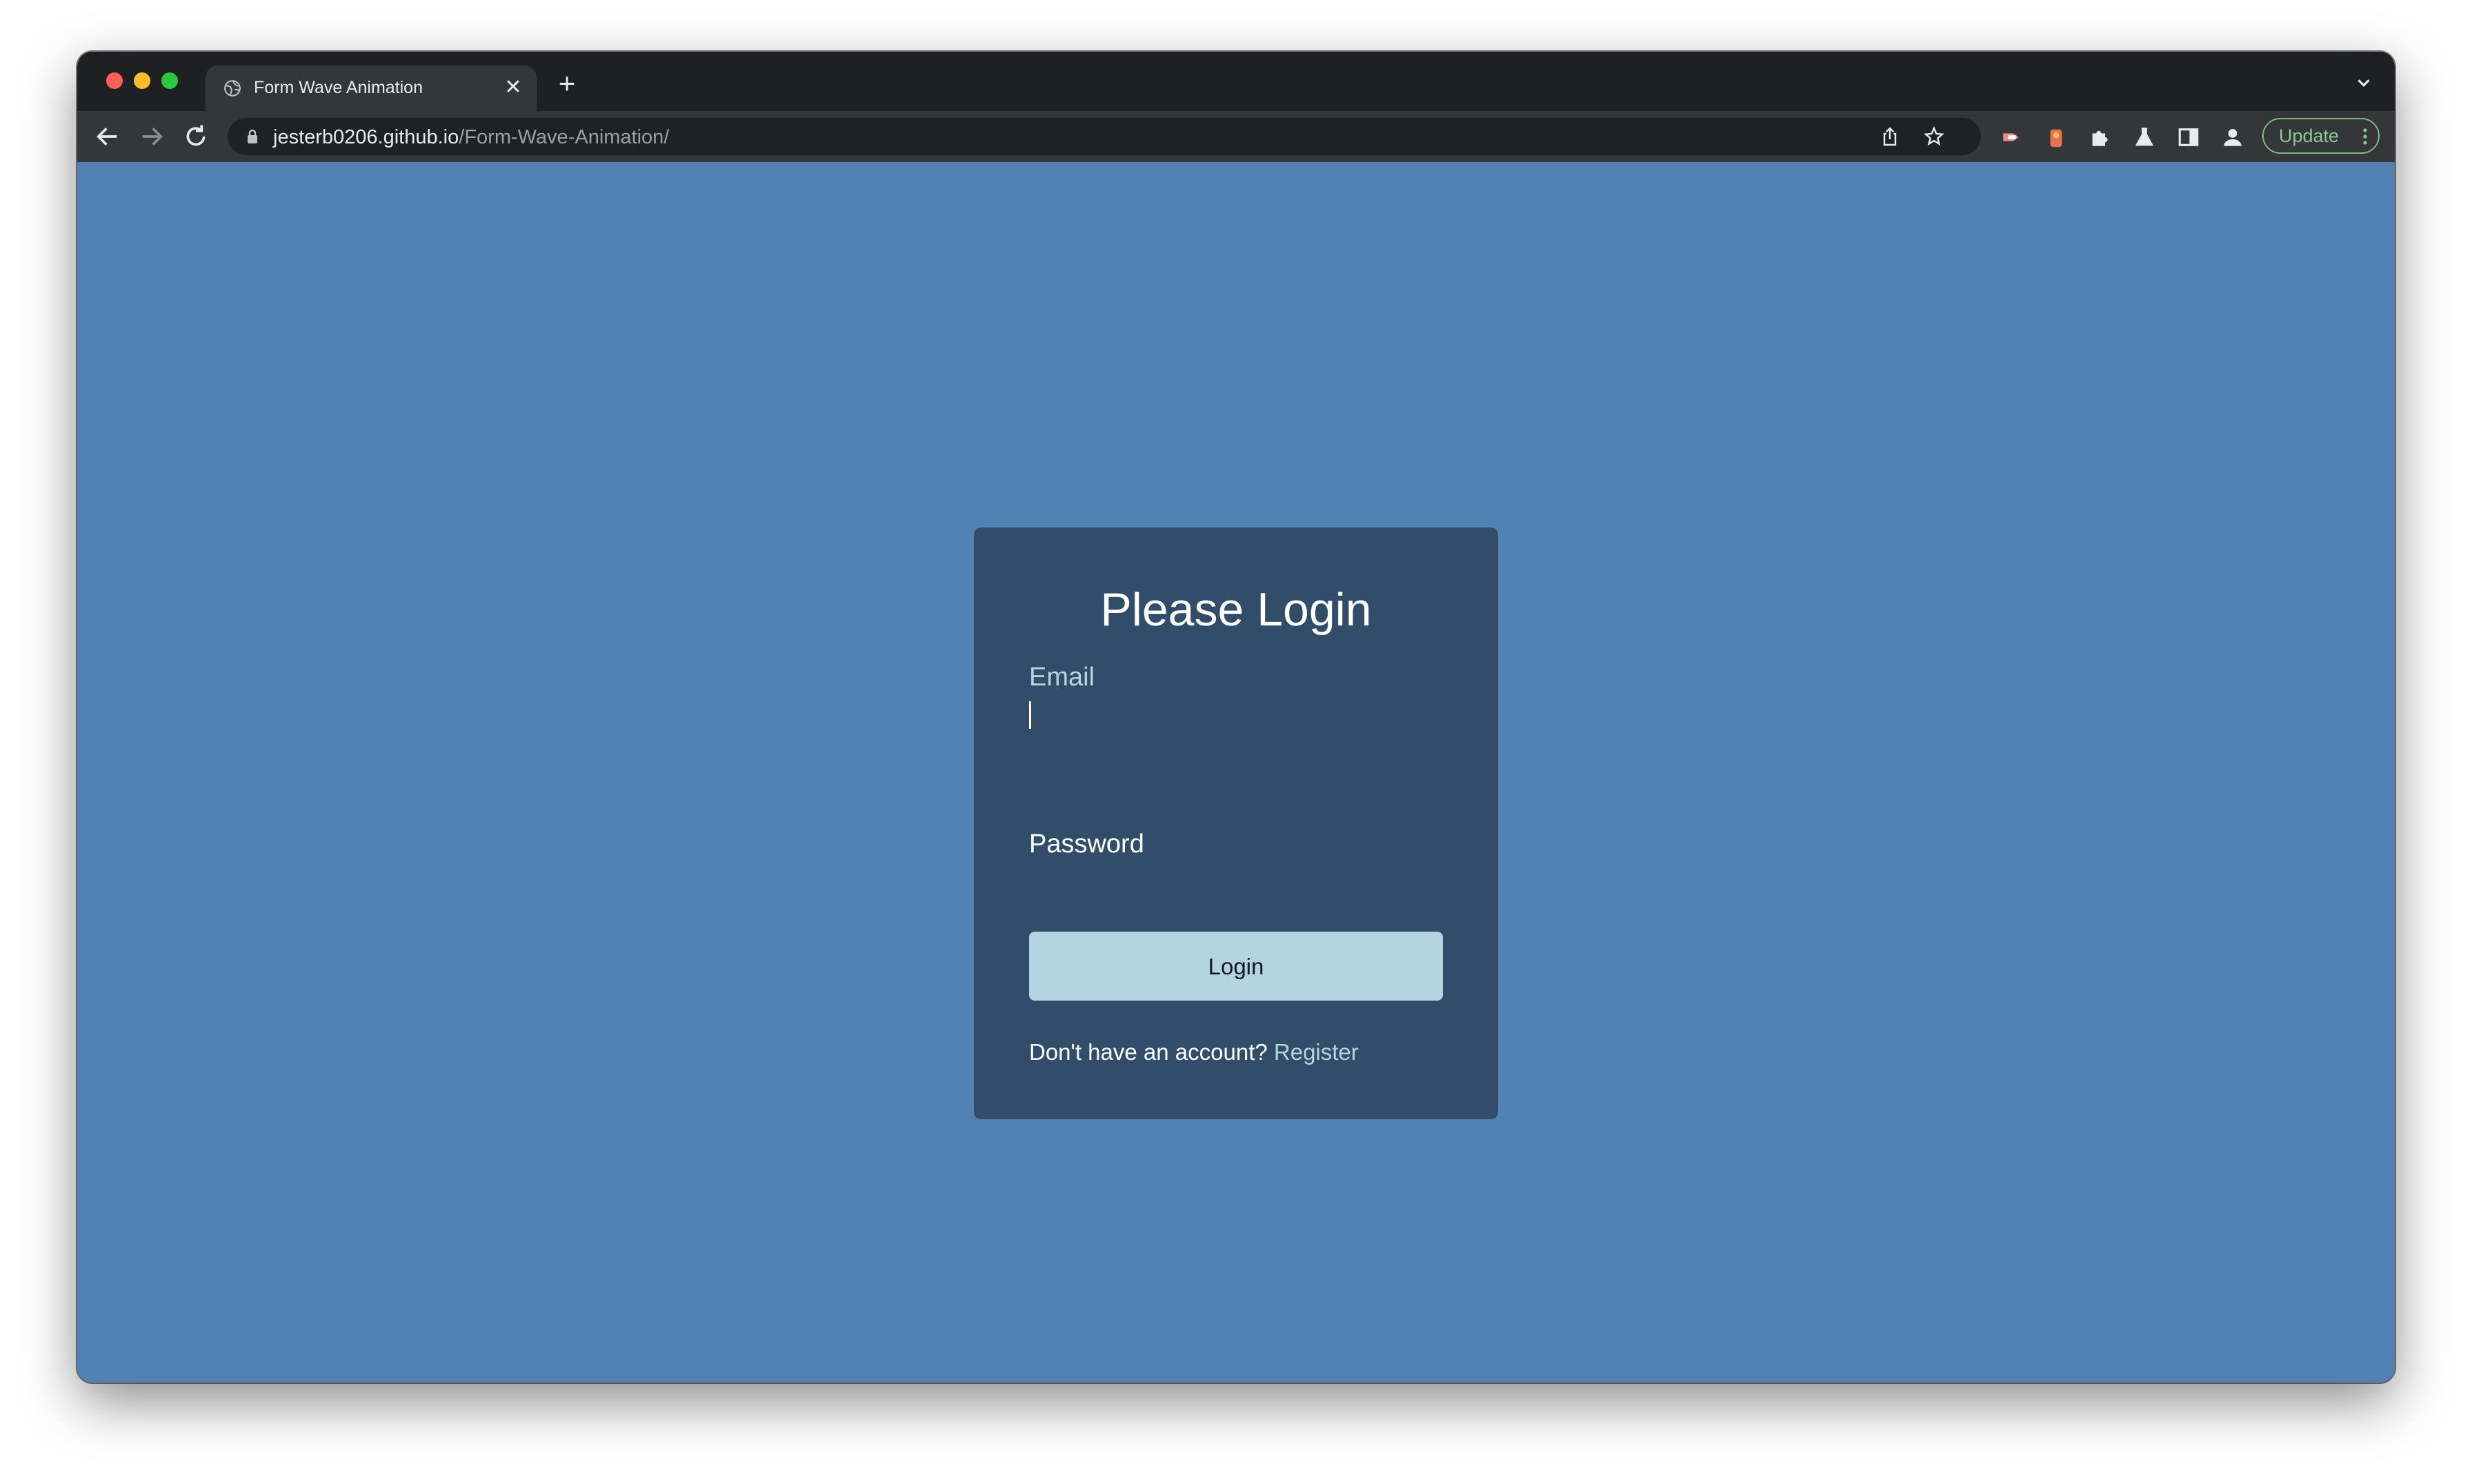 This screenshot has width=2472, height=1484. Describe the element at coordinates (170, 80) in the screenshot. I see `zoom-window-button` at that location.